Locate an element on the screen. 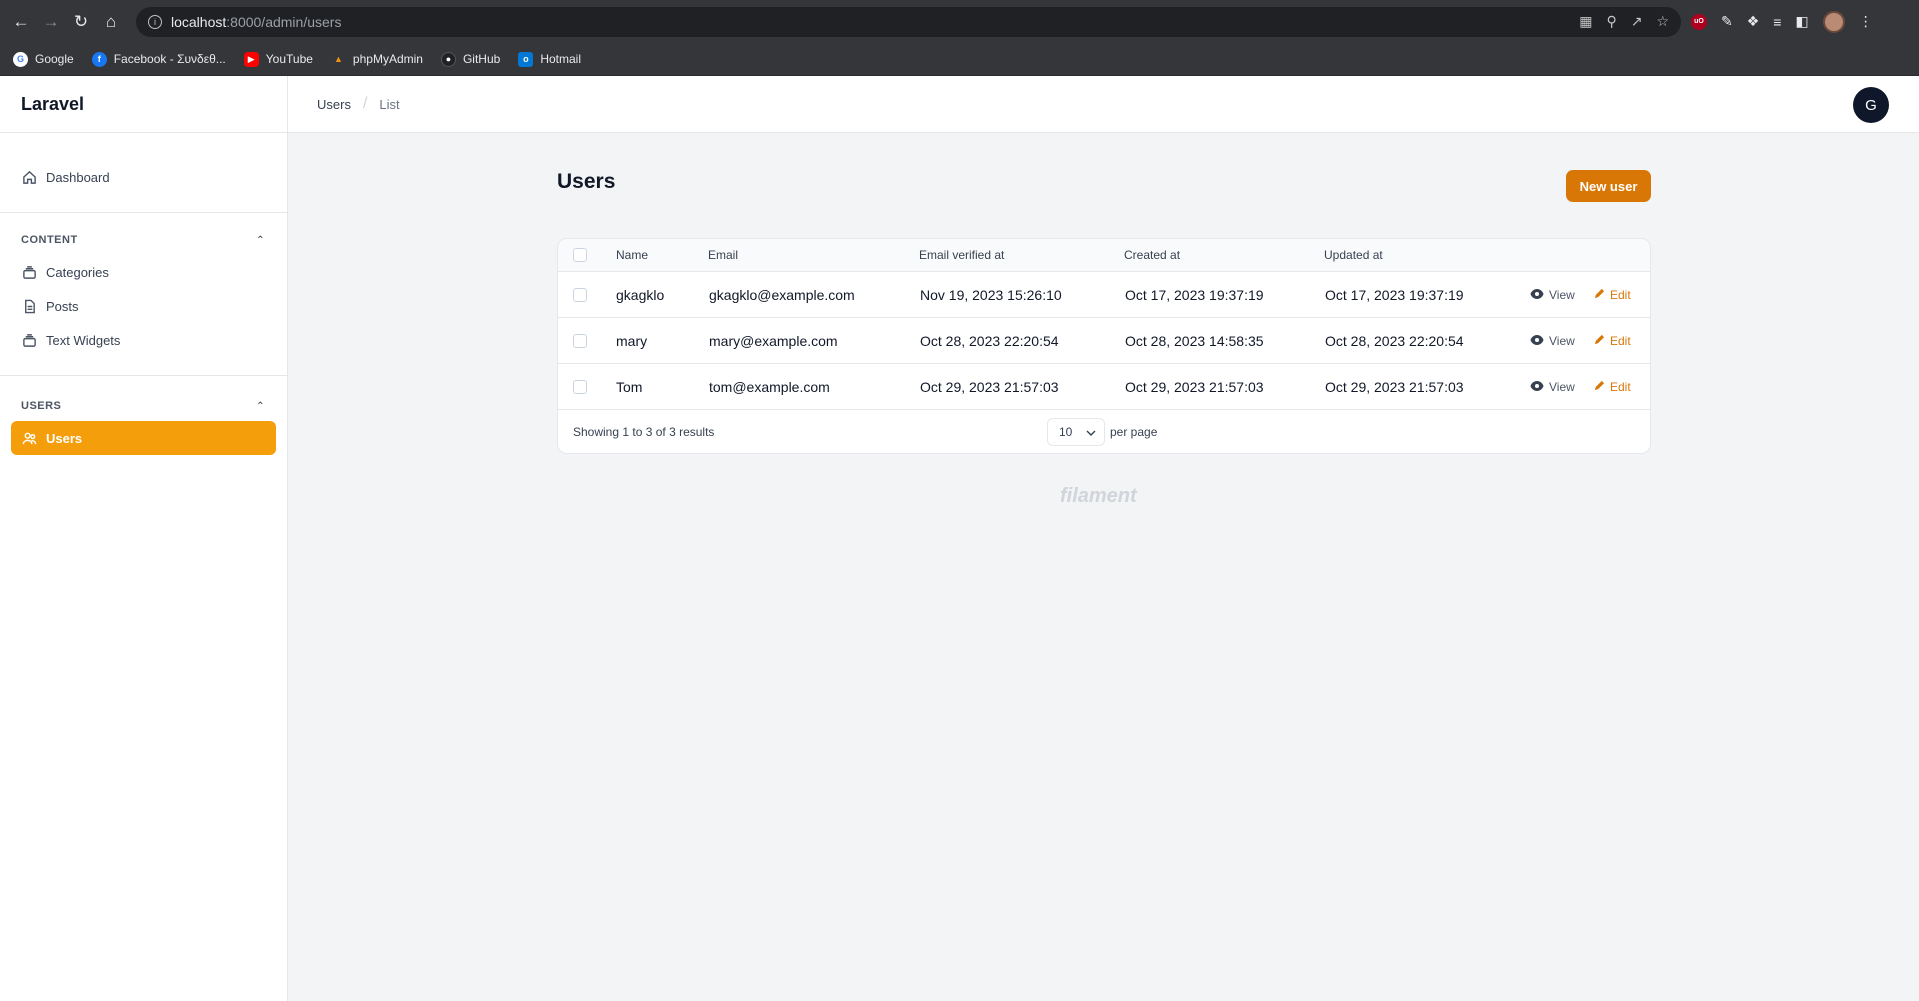 Image resolution: width=1919 pixels, height=1001 pixels. reload-icon: ↻ is located at coordinates (81, 22).